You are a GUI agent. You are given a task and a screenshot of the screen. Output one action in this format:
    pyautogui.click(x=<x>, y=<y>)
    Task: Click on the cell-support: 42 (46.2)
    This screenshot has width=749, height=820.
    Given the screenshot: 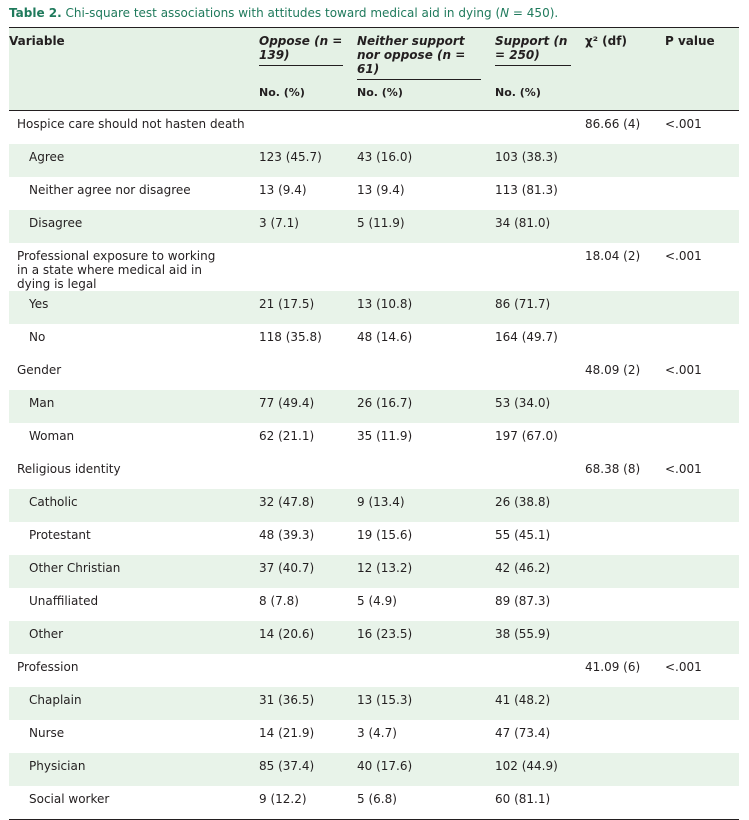 What is the action you would take?
    pyautogui.click(x=540, y=571)
    